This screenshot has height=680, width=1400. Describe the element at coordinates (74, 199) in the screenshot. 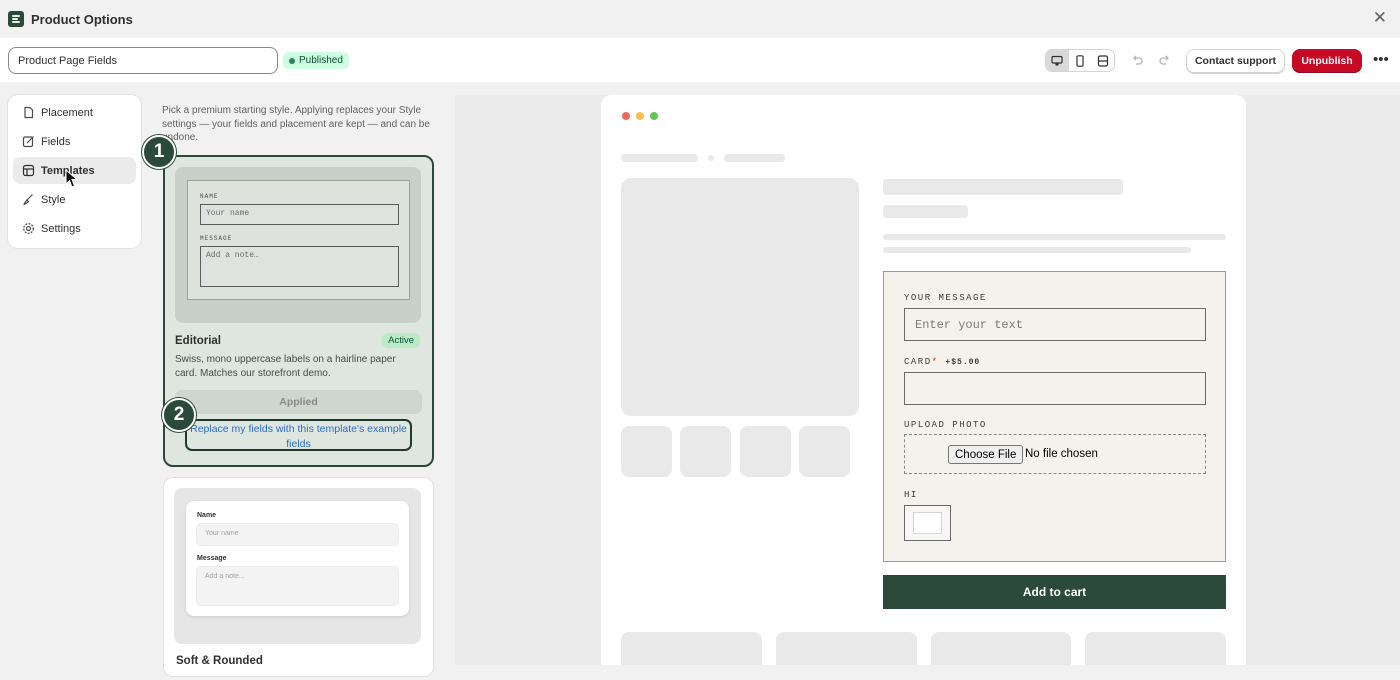

I see `sidebar-item-style: Style` at that location.